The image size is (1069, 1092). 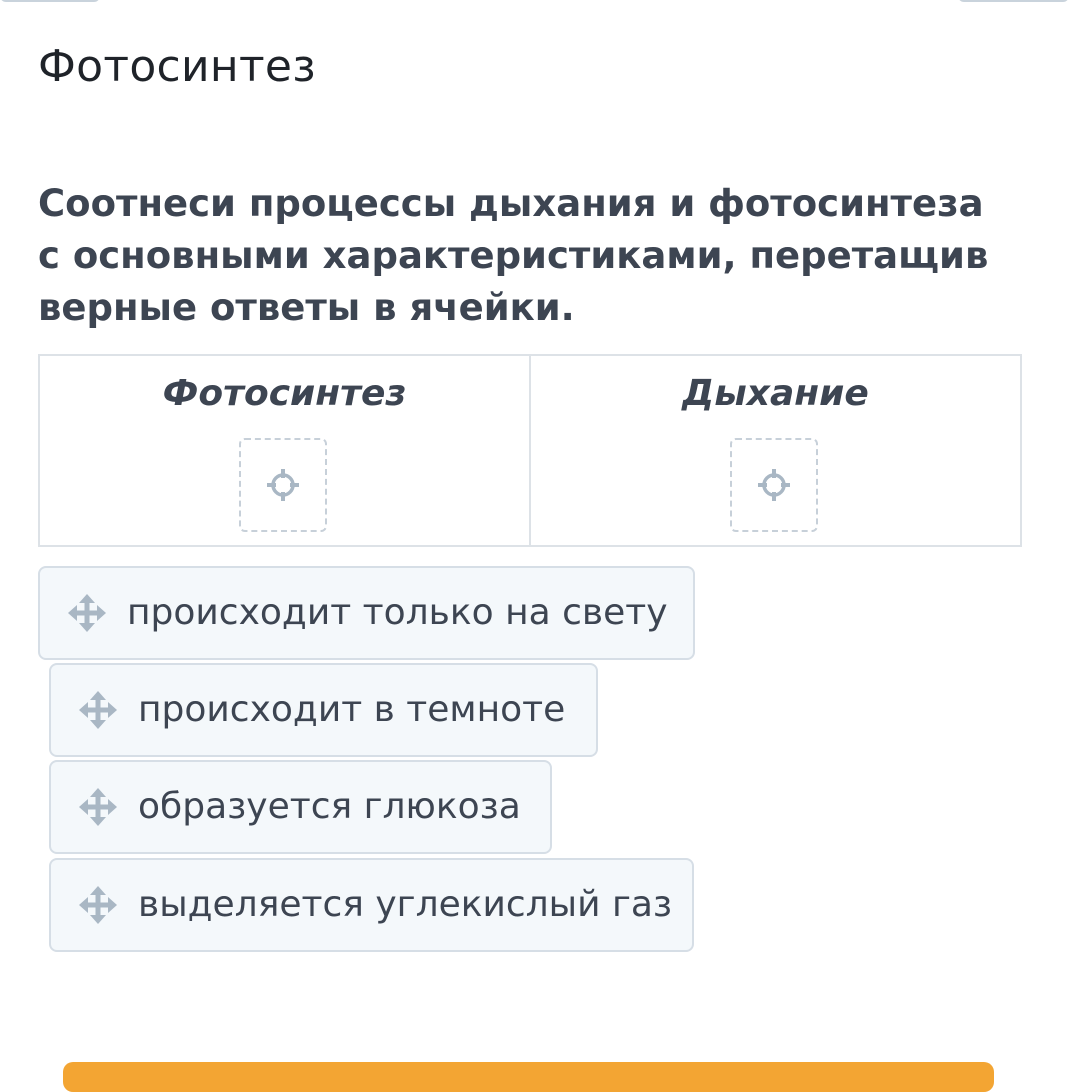 I want to click on draggable-option-glucose: образуется глюкоза, so click(x=300, y=807).